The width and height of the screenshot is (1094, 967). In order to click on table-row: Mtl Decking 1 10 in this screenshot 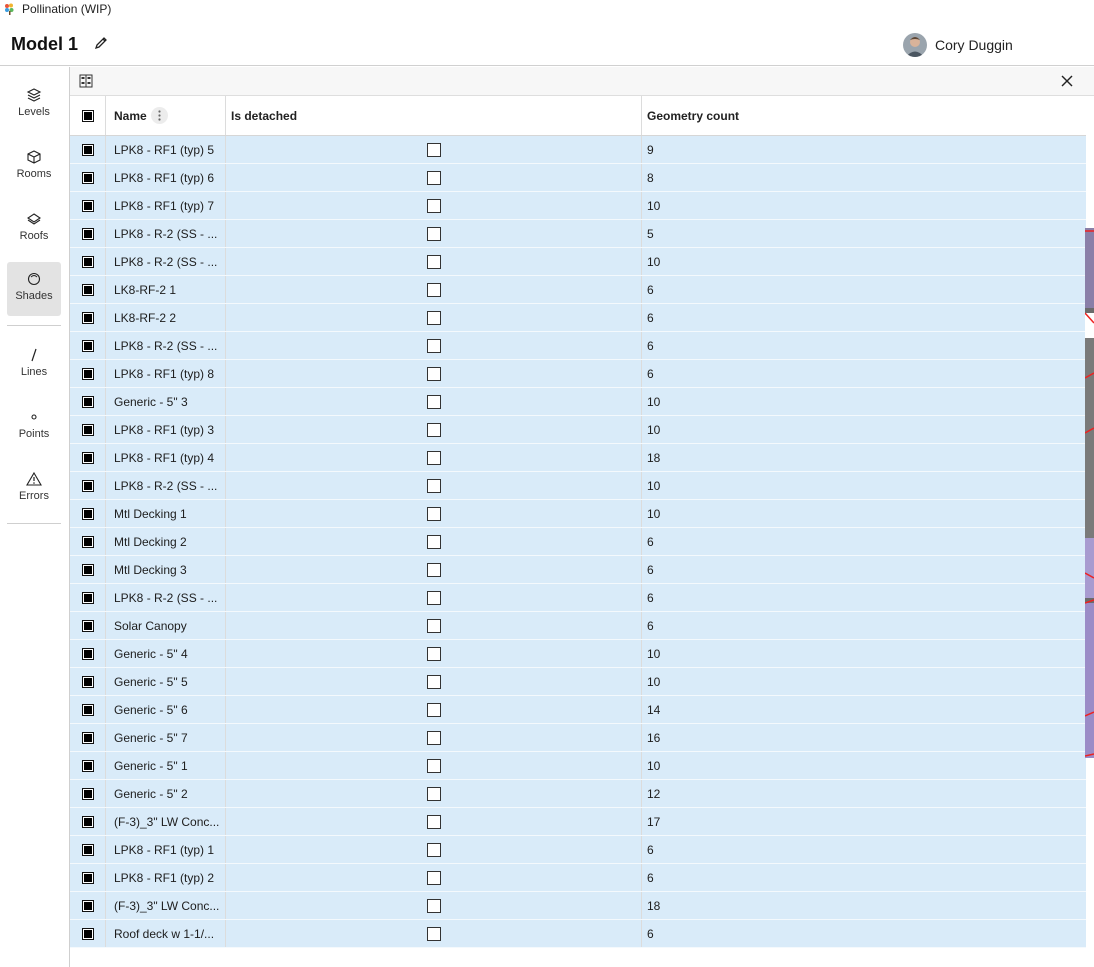, I will do `click(578, 514)`.